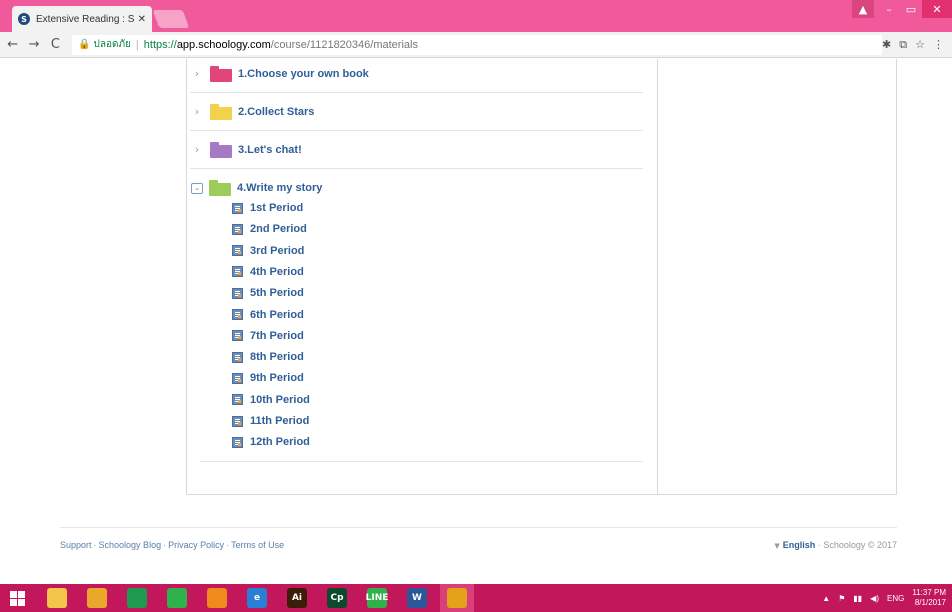  Describe the element at coordinates (84, 44) in the screenshot. I see `lock-icon: 🔒` at that location.